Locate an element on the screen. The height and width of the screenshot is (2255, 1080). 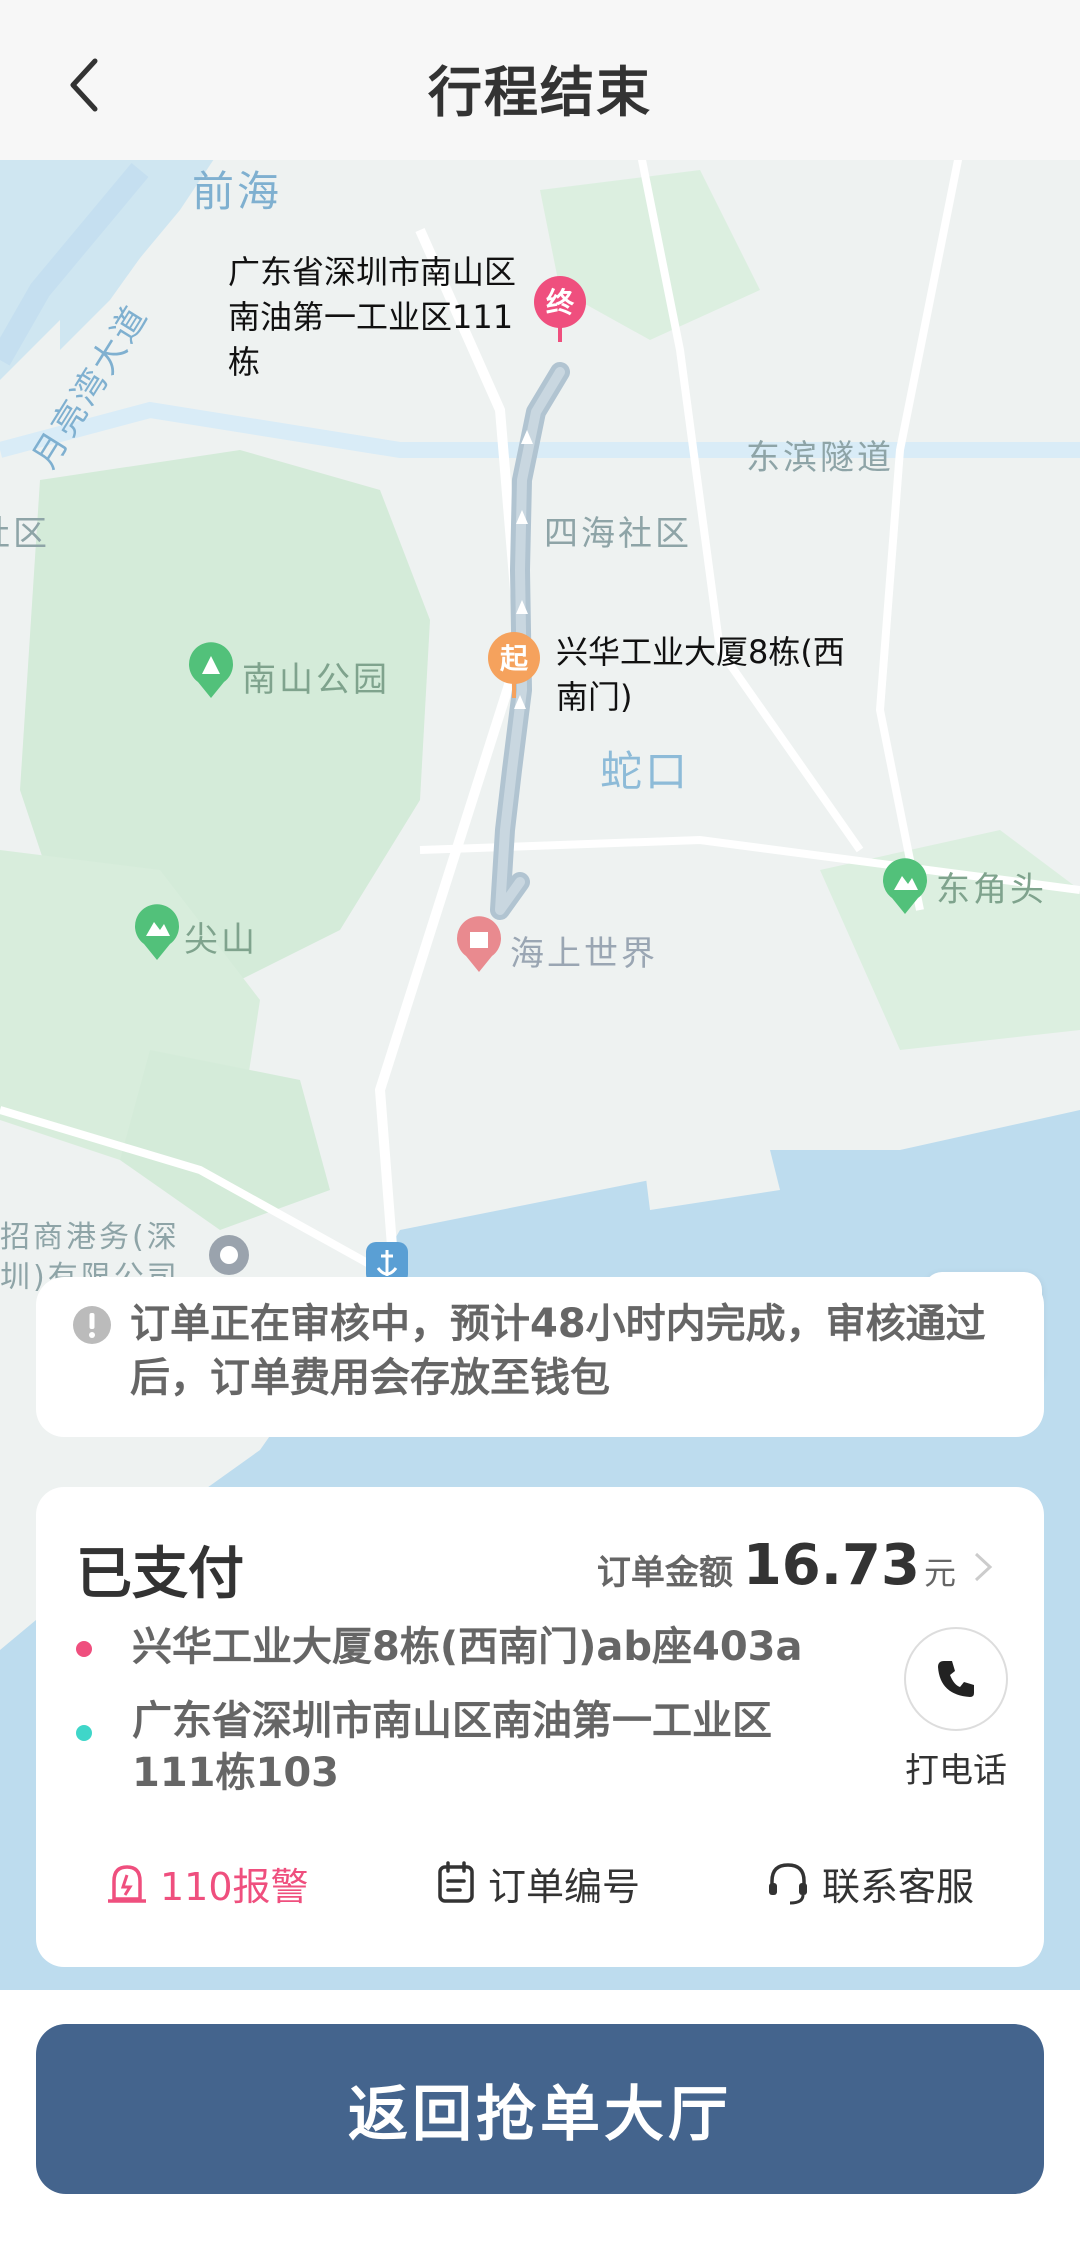
end-marker-text: 终 is located at coordinates (560, 302).